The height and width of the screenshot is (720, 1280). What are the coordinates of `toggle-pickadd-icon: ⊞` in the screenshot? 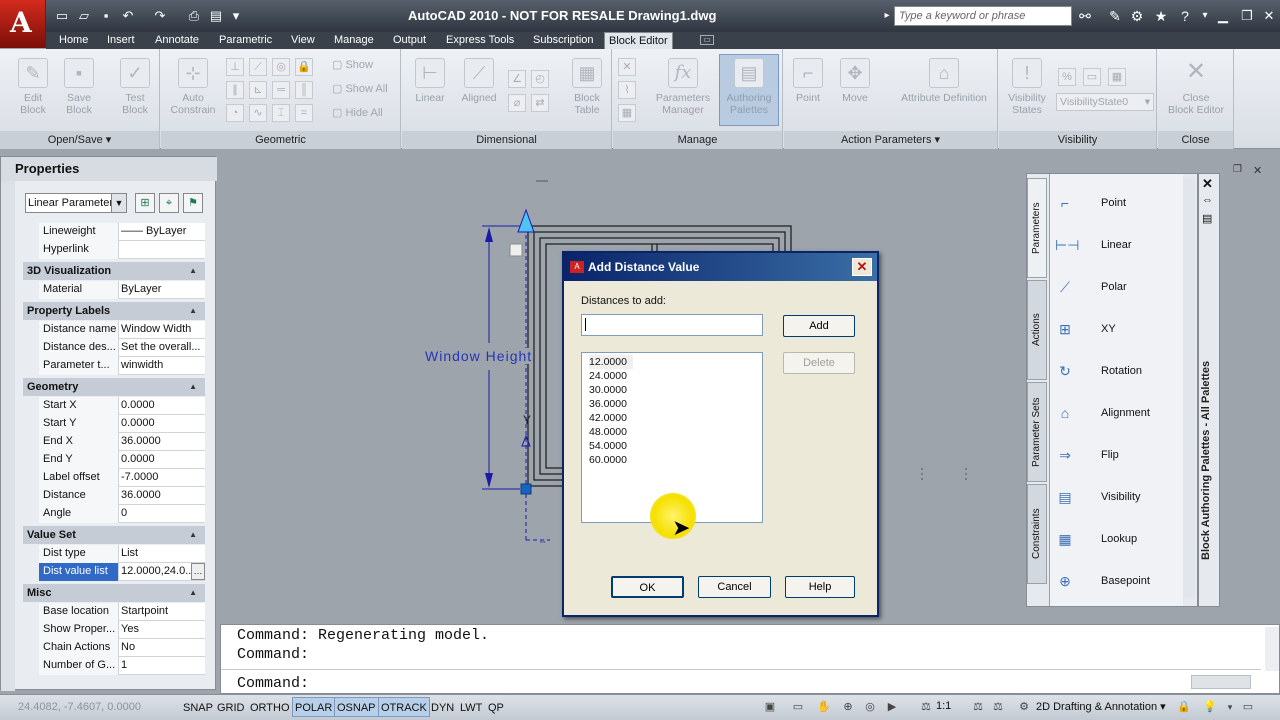 It's located at (145, 203).